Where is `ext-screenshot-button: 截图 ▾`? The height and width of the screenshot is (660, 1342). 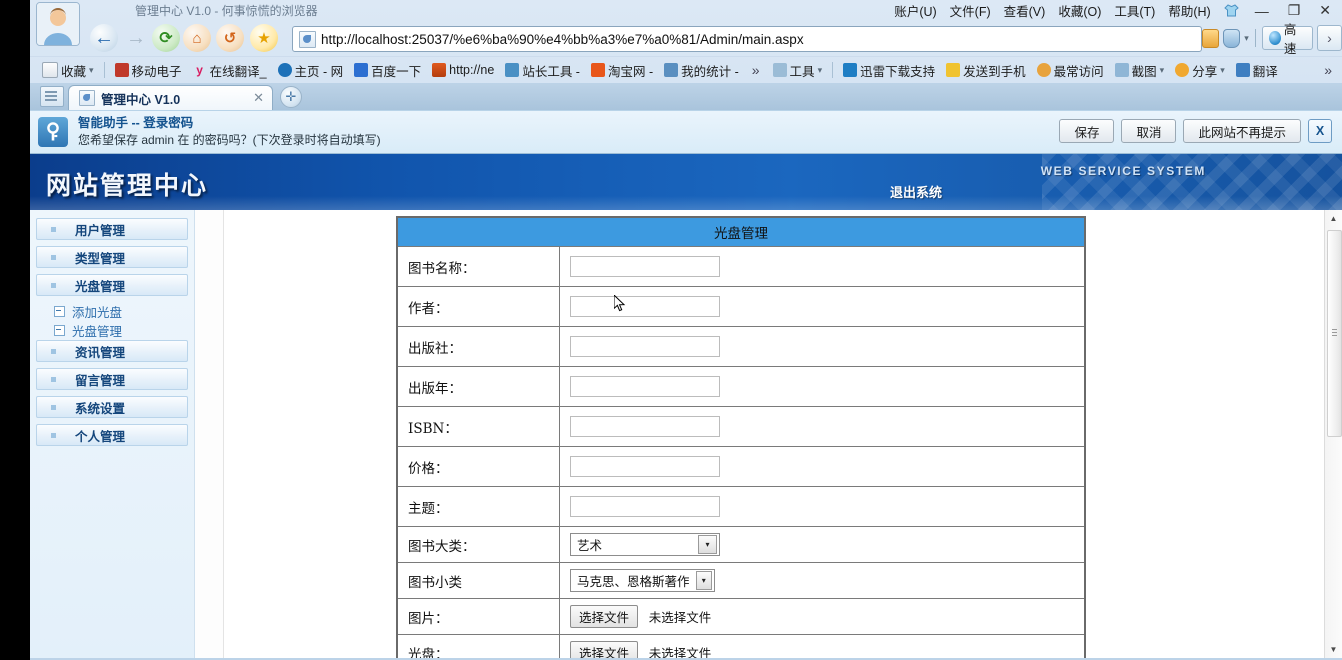
ext-screenshot-button: 截图 ▾ is located at coordinates (1140, 70).